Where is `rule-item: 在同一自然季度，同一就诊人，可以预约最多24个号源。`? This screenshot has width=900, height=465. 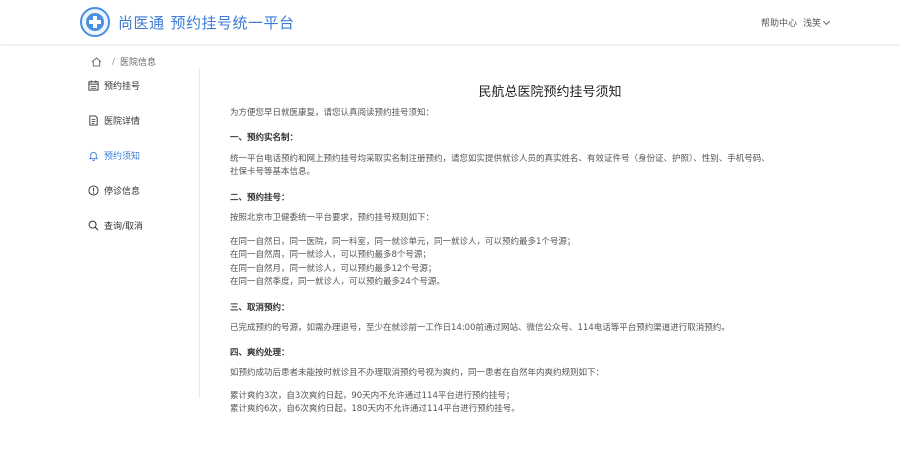 rule-item: 在同一自然季度，同一就诊人，可以预约最多24个号源。 is located at coordinates (337, 282).